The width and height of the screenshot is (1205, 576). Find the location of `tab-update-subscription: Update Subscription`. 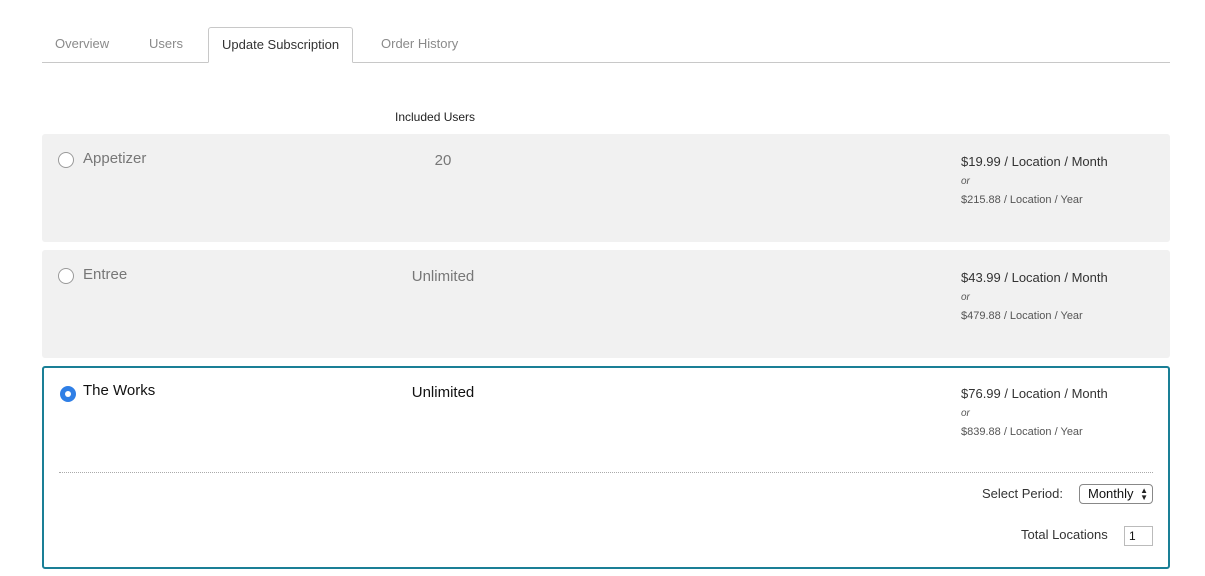

tab-update-subscription: Update Subscription is located at coordinates (281, 45).